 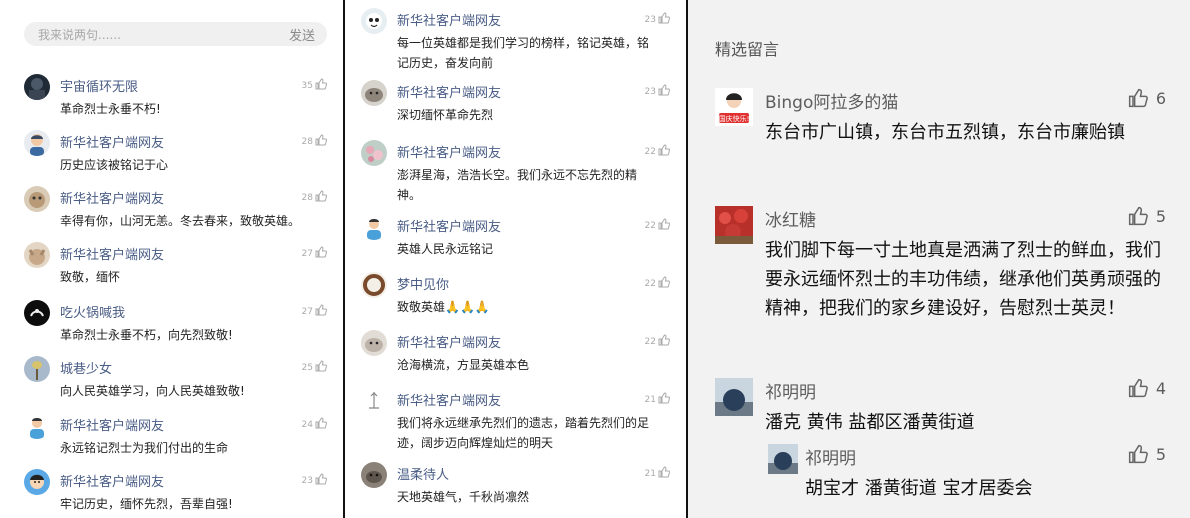 What do you see at coordinates (92, 311) in the screenshot?
I see `comment-username: 吃火锅喊我` at bounding box center [92, 311].